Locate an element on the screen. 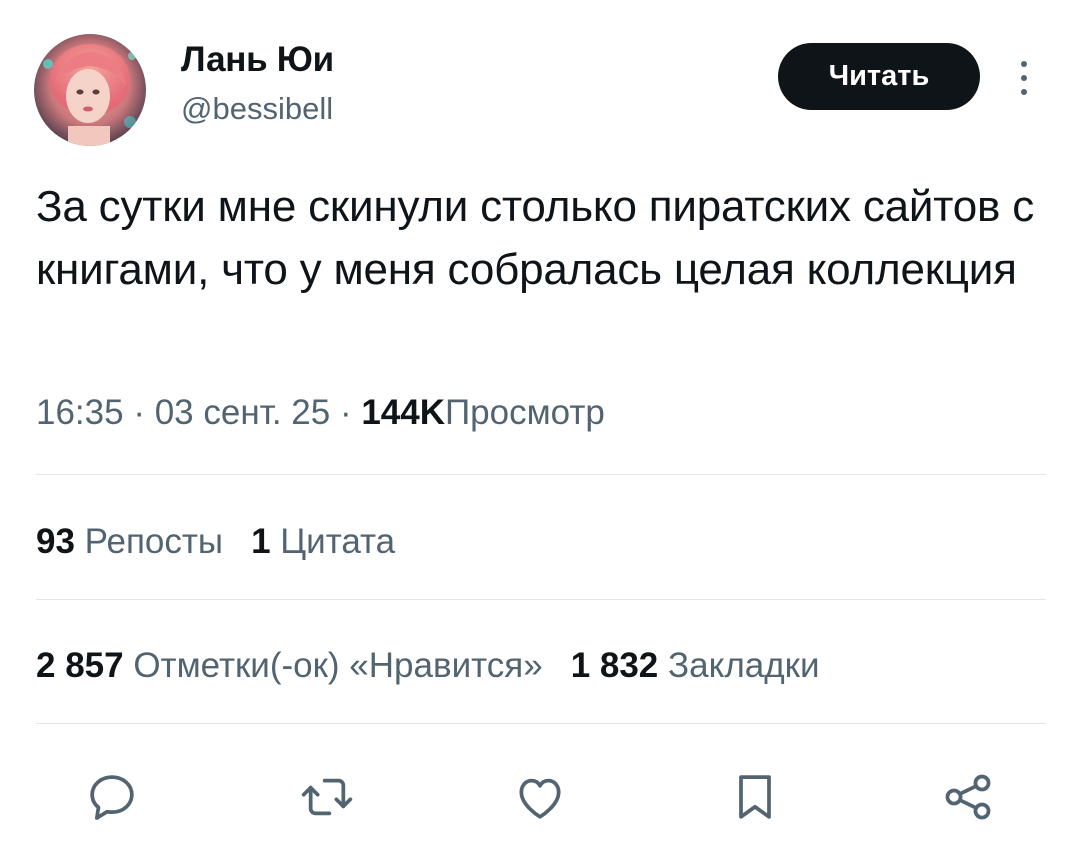 The height and width of the screenshot is (855, 1080). avatar is located at coordinates (90, 90).